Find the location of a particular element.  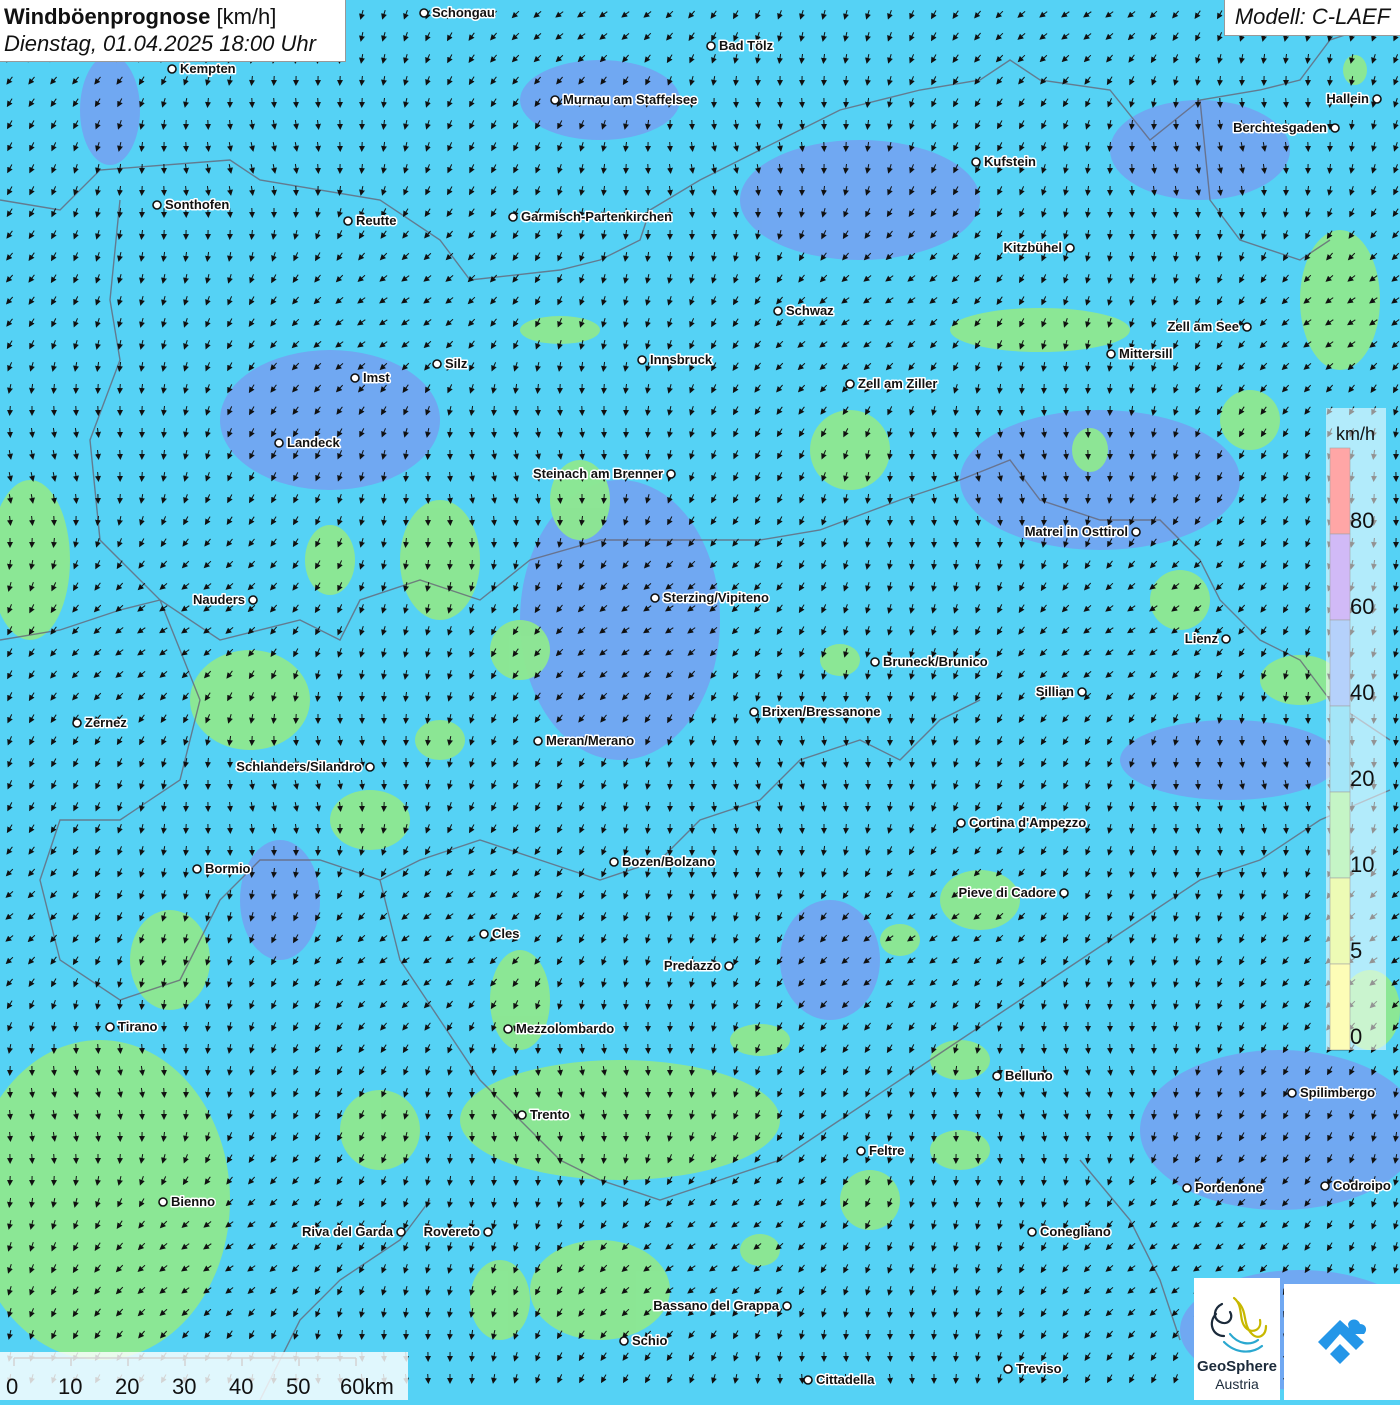

city-schongau: Schongau is located at coordinates (457, 12).